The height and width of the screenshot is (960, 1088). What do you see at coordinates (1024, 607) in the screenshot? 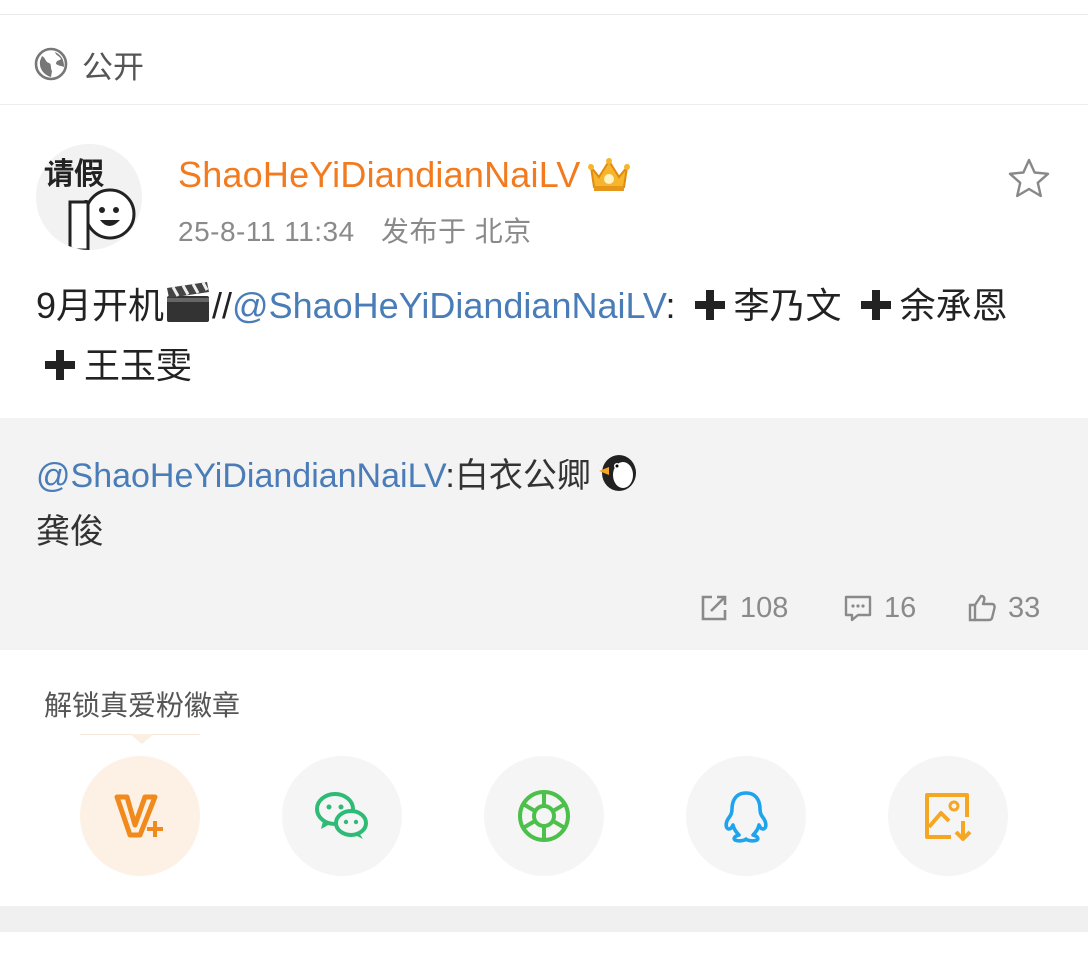
I see `like-count: 33` at bounding box center [1024, 607].